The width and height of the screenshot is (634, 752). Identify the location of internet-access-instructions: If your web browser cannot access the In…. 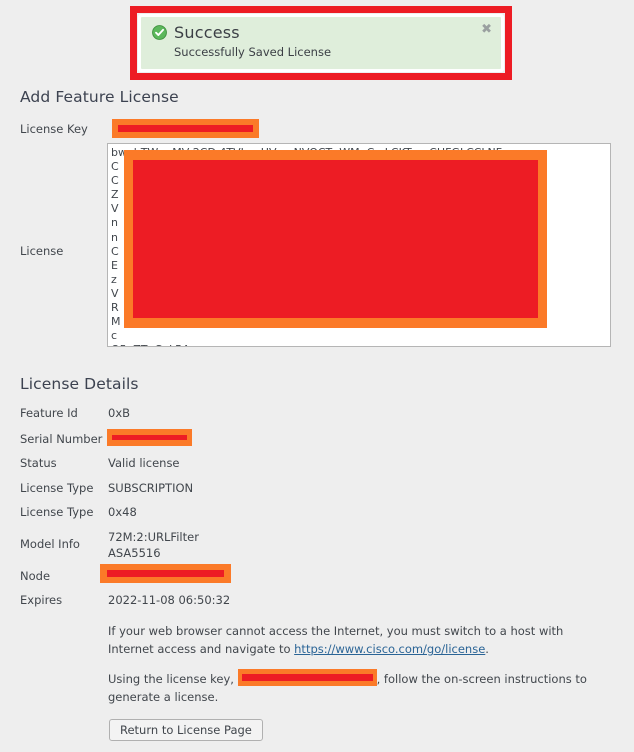
(356, 640).